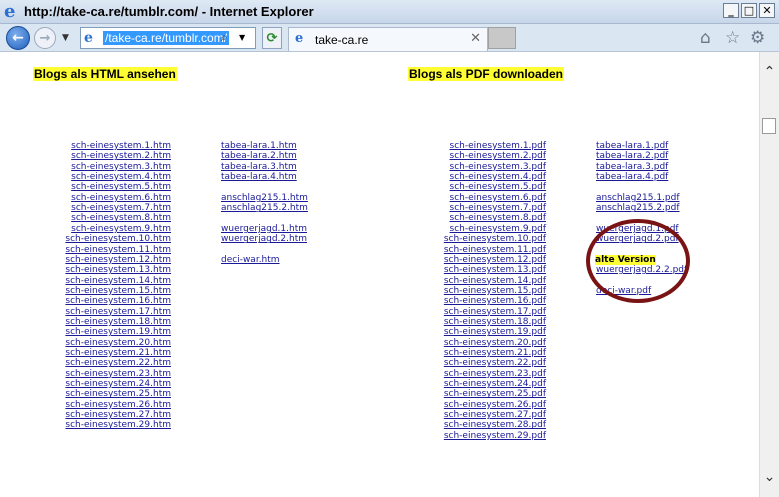 This screenshot has height=497, width=779. Describe the element at coordinates (767, 10) in the screenshot. I see `close-button: ✕` at that location.